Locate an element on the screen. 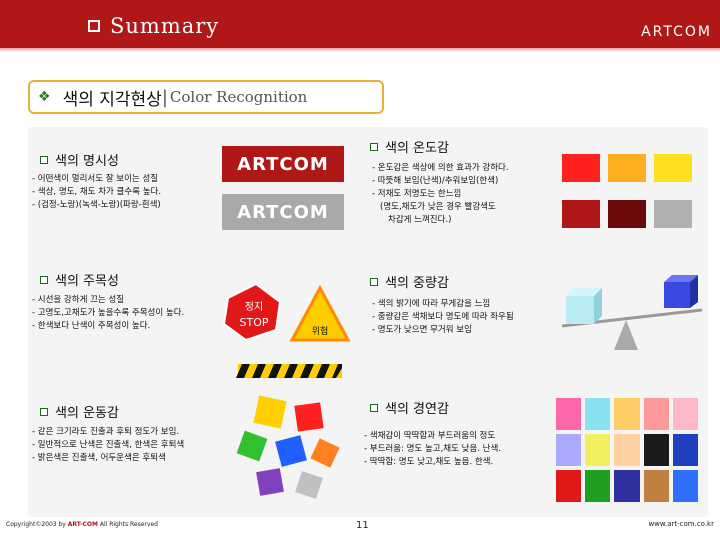 This screenshot has width=720, height=540. moving-squares-illustration is located at coordinates (288, 447).